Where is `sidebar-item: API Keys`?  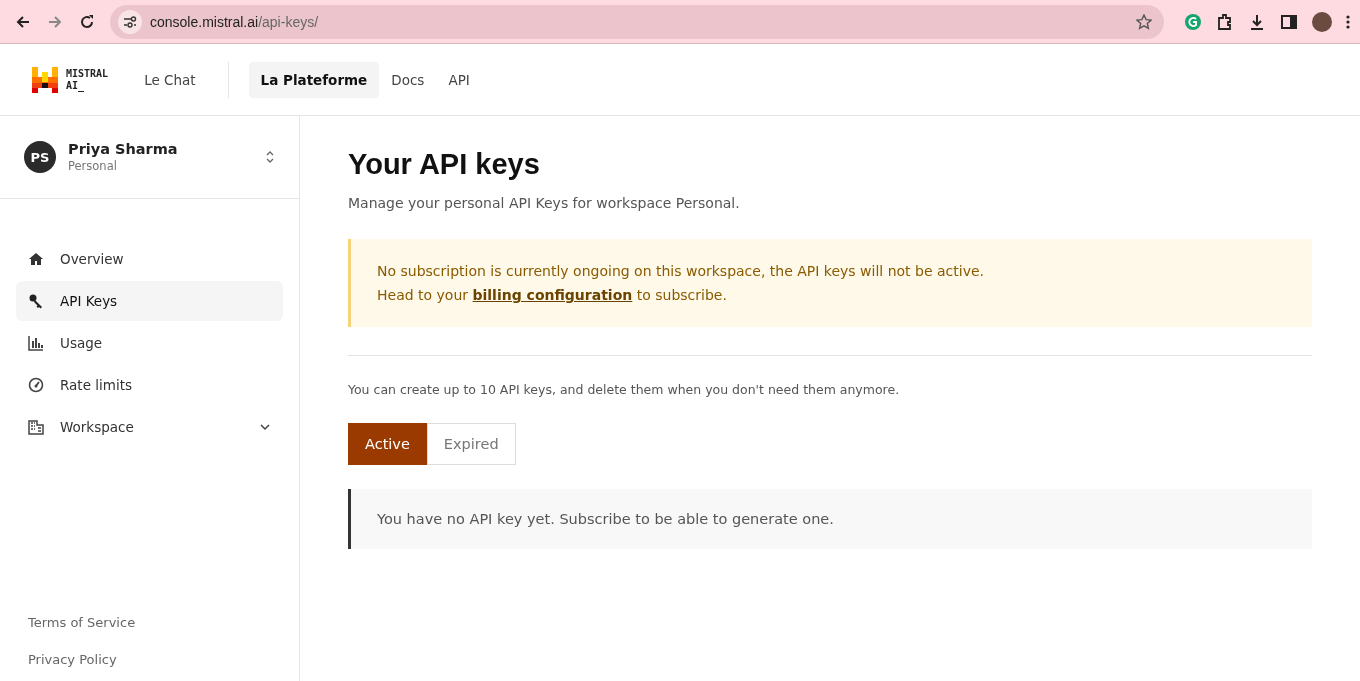
sidebar-item: API Keys is located at coordinates (149, 301).